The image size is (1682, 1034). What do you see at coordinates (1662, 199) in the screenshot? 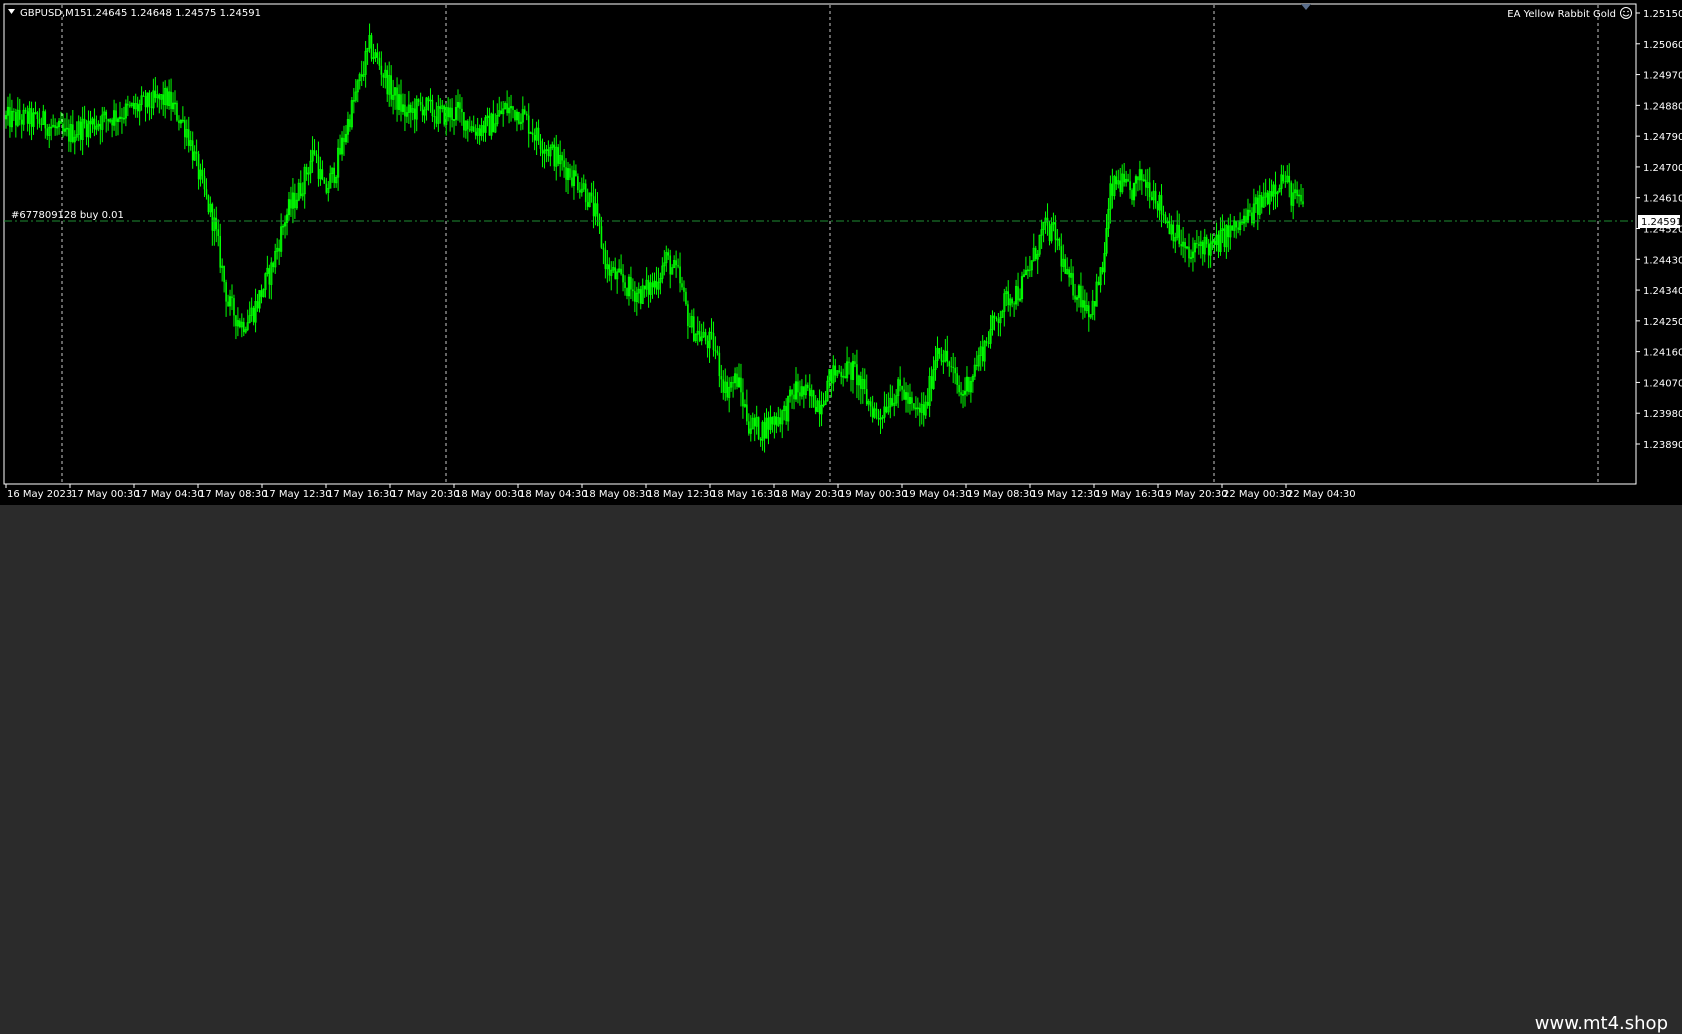
I see `price-tick-label: 1.24610` at bounding box center [1662, 199].